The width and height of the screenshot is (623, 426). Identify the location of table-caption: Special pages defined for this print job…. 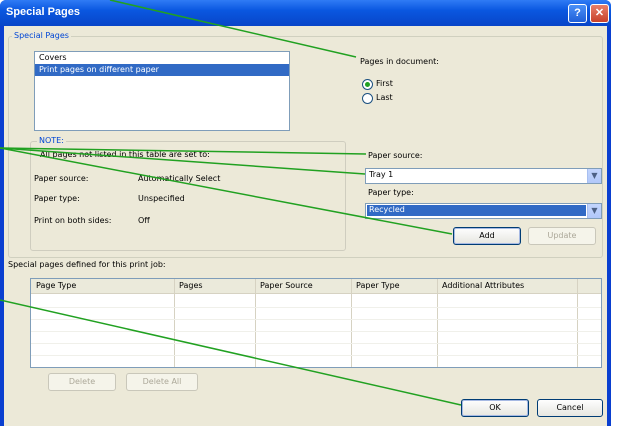
(87, 264).